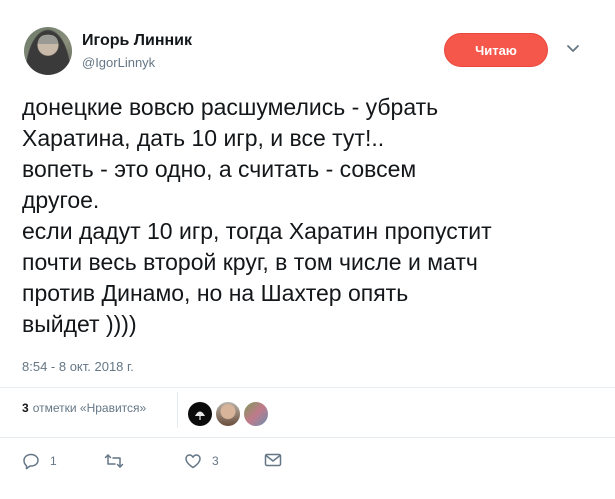 The image size is (615, 499). Describe the element at coordinates (114, 461) in the screenshot. I see `retweet-icon` at that location.